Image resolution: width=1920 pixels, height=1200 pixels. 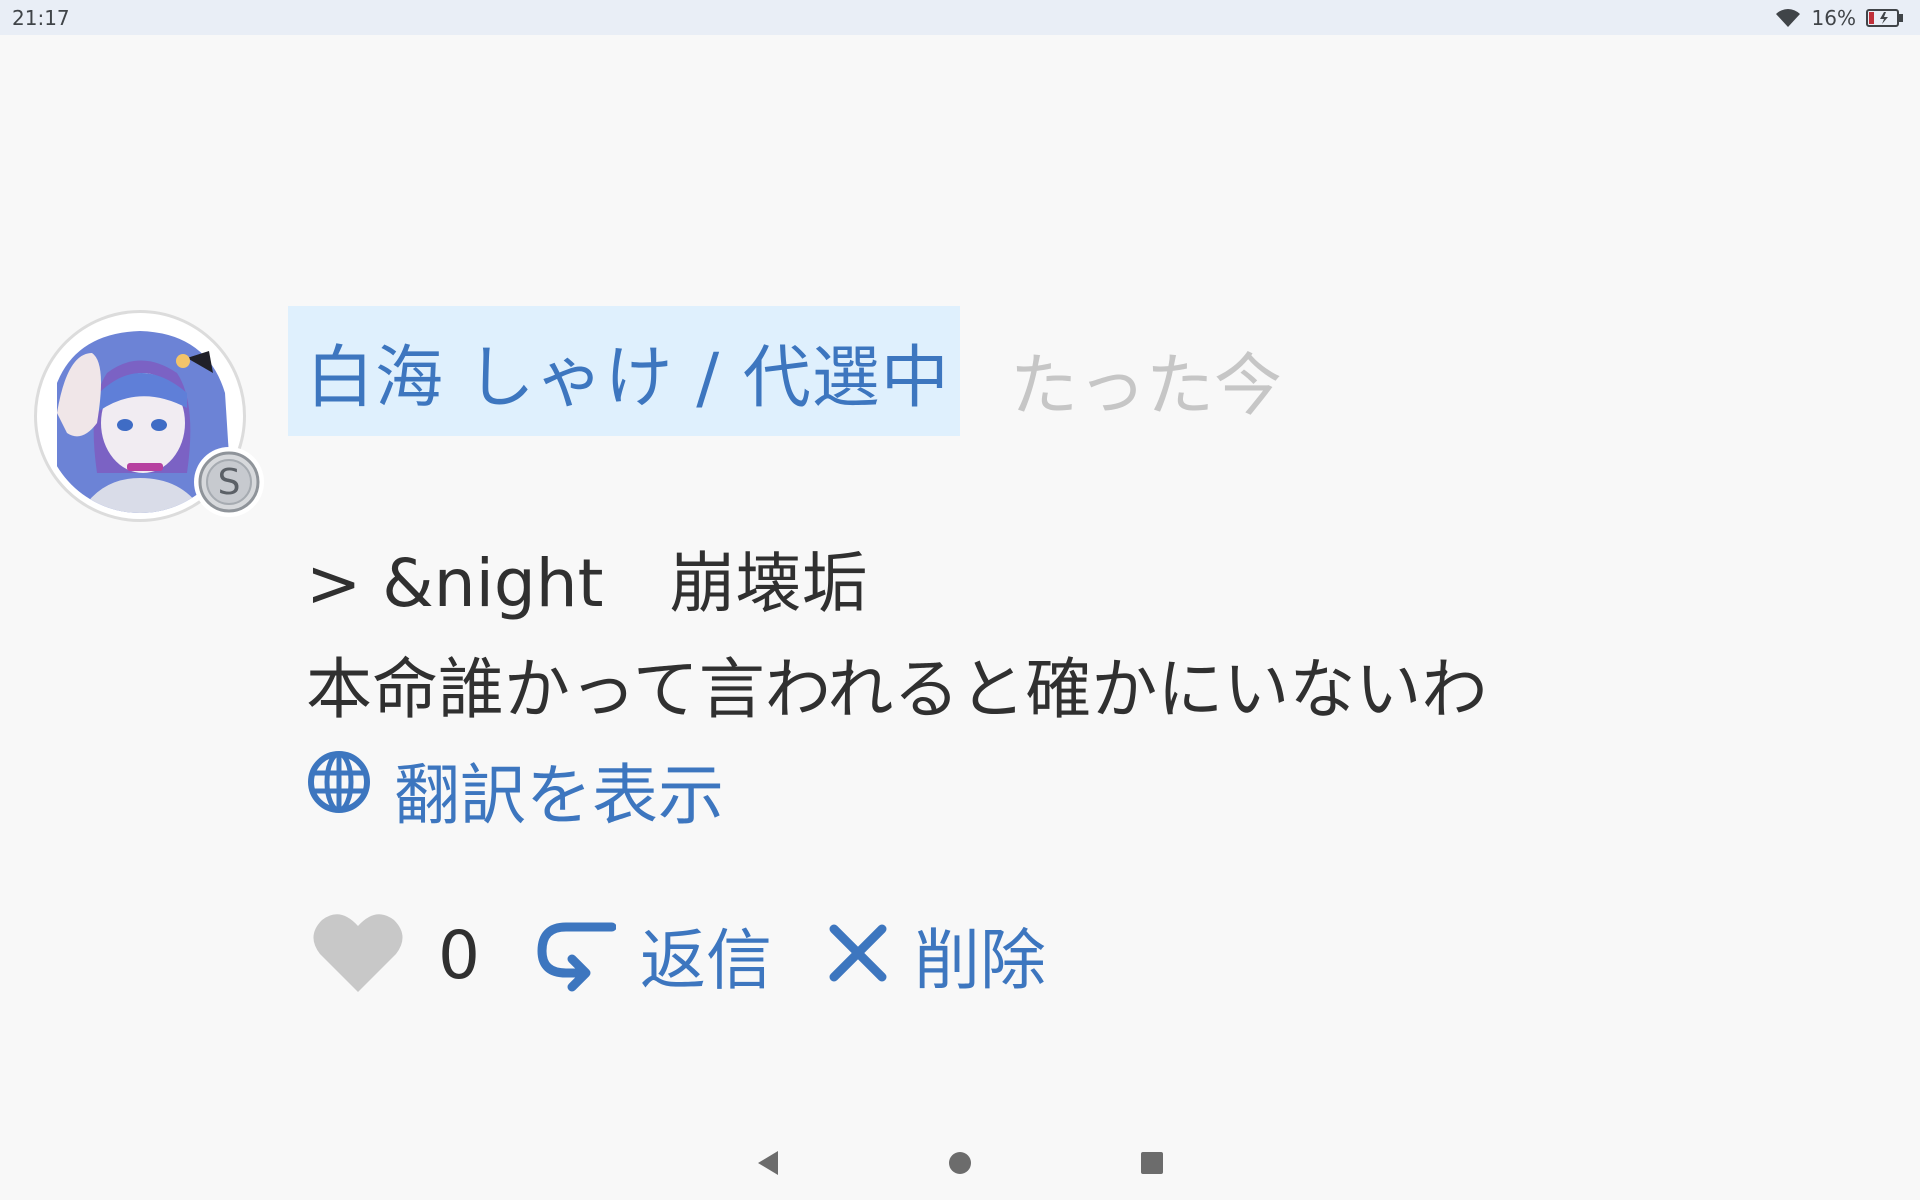 I want to click on username-link: 白海 しゃけ / 代選中, so click(x=624, y=371).